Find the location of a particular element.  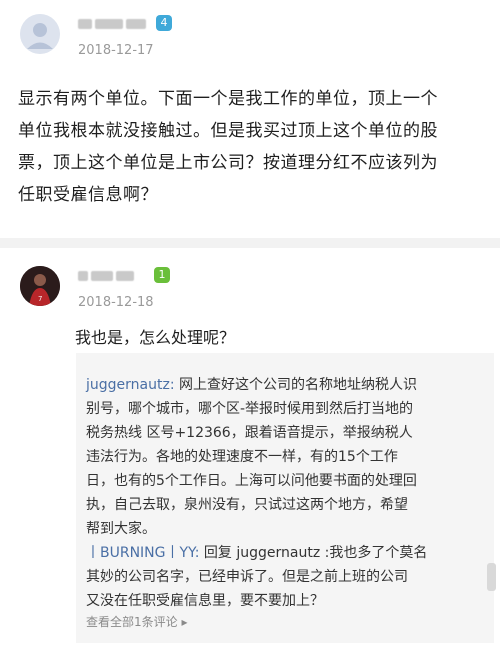

level-badge: 1 is located at coordinates (162, 275).